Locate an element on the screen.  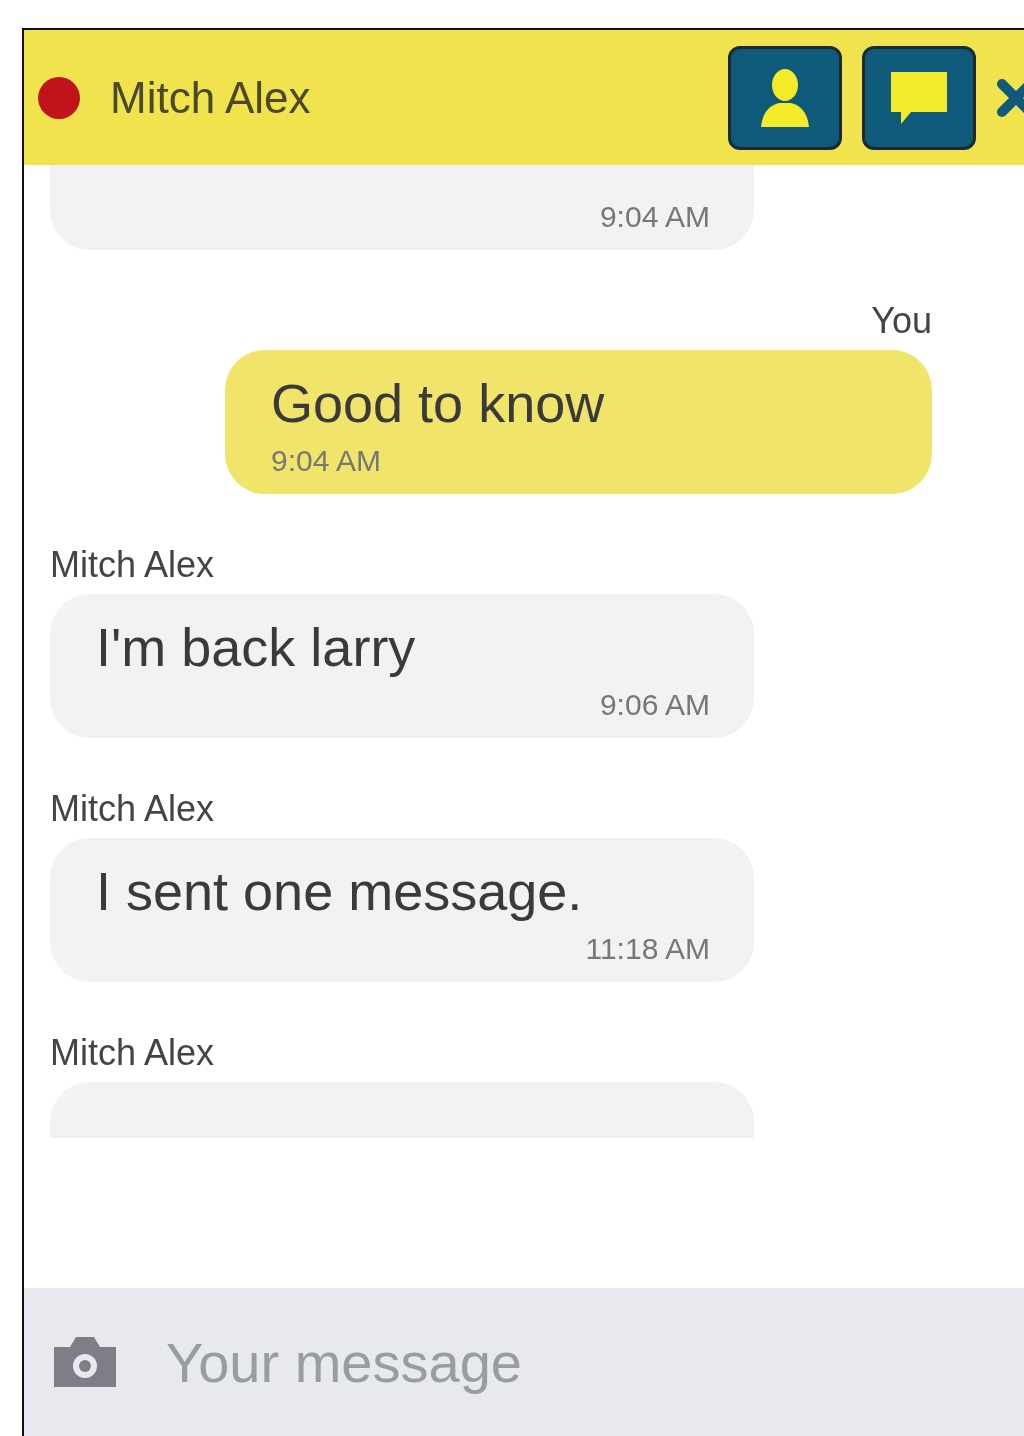
chat-button is located at coordinates (919, 97).